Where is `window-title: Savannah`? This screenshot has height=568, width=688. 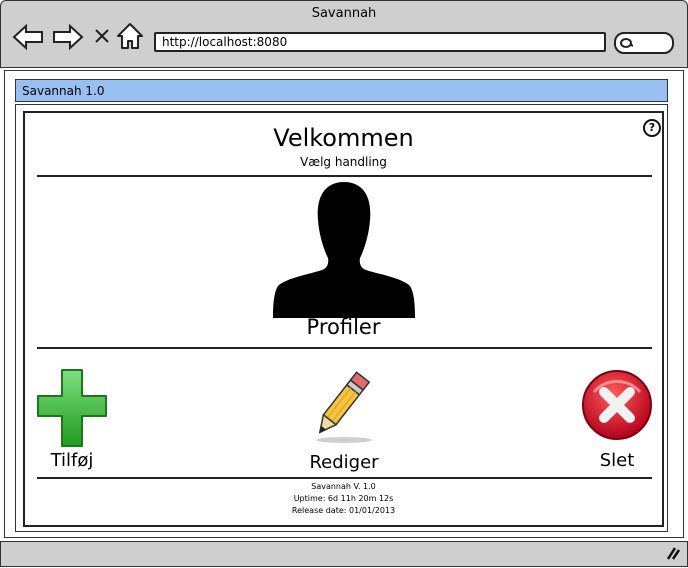 window-title: Savannah is located at coordinates (344, 13).